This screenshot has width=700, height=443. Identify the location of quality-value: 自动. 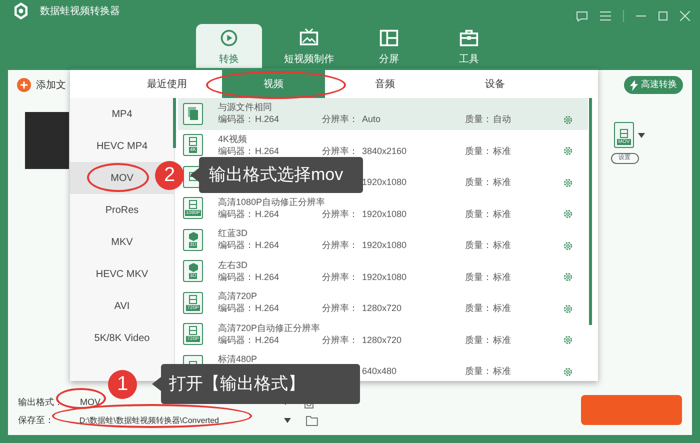
(502, 119).